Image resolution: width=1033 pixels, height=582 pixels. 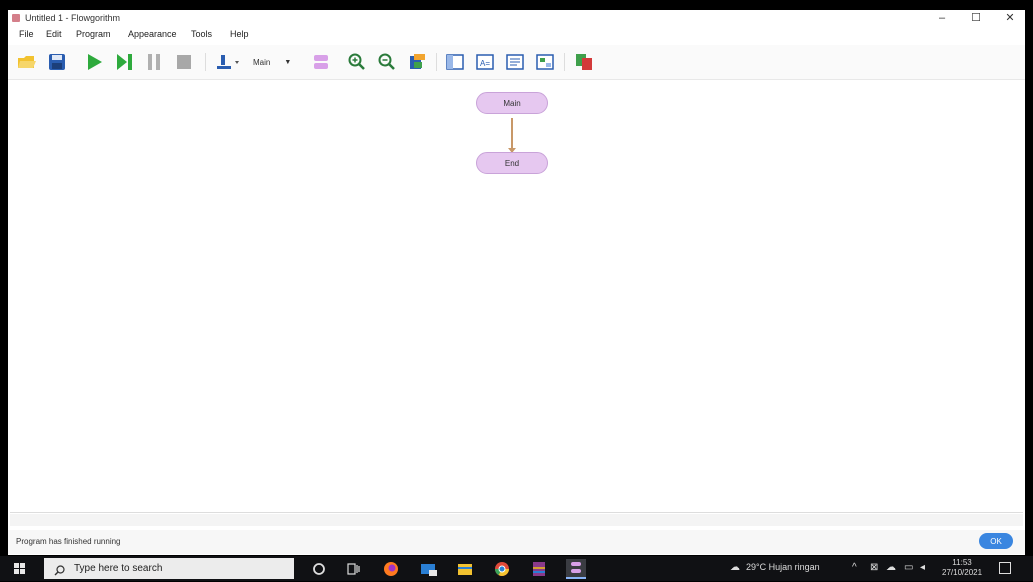 What do you see at coordinates (57, 62) in the screenshot?
I see `save-icon` at bounding box center [57, 62].